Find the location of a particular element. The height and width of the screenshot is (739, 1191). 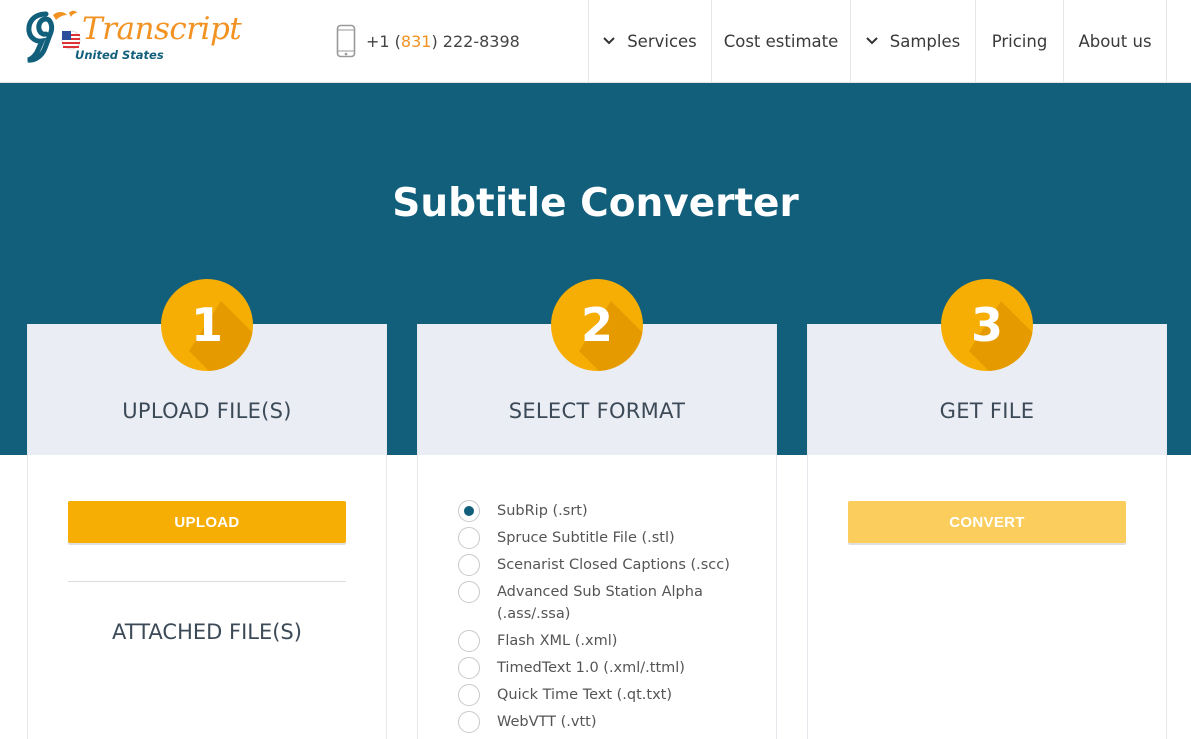

logo-country: United States is located at coordinates (119, 55).